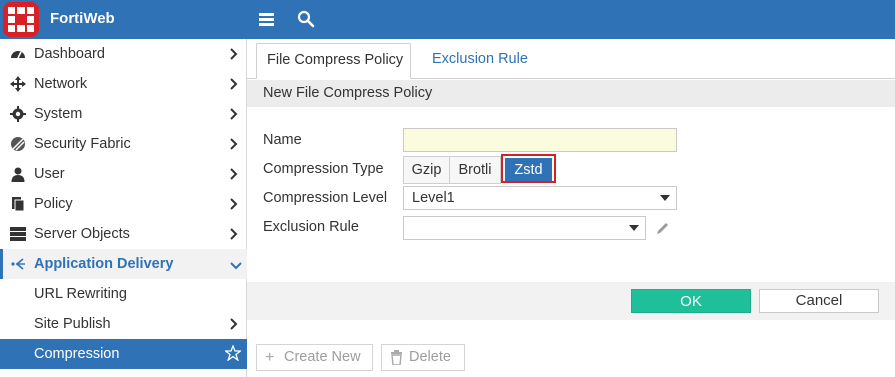 The height and width of the screenshot is (377, 895). Describe the element at coordinates (72, 324) in the screenshot. I see `sidebar-item-label: Site Publish` at that location.